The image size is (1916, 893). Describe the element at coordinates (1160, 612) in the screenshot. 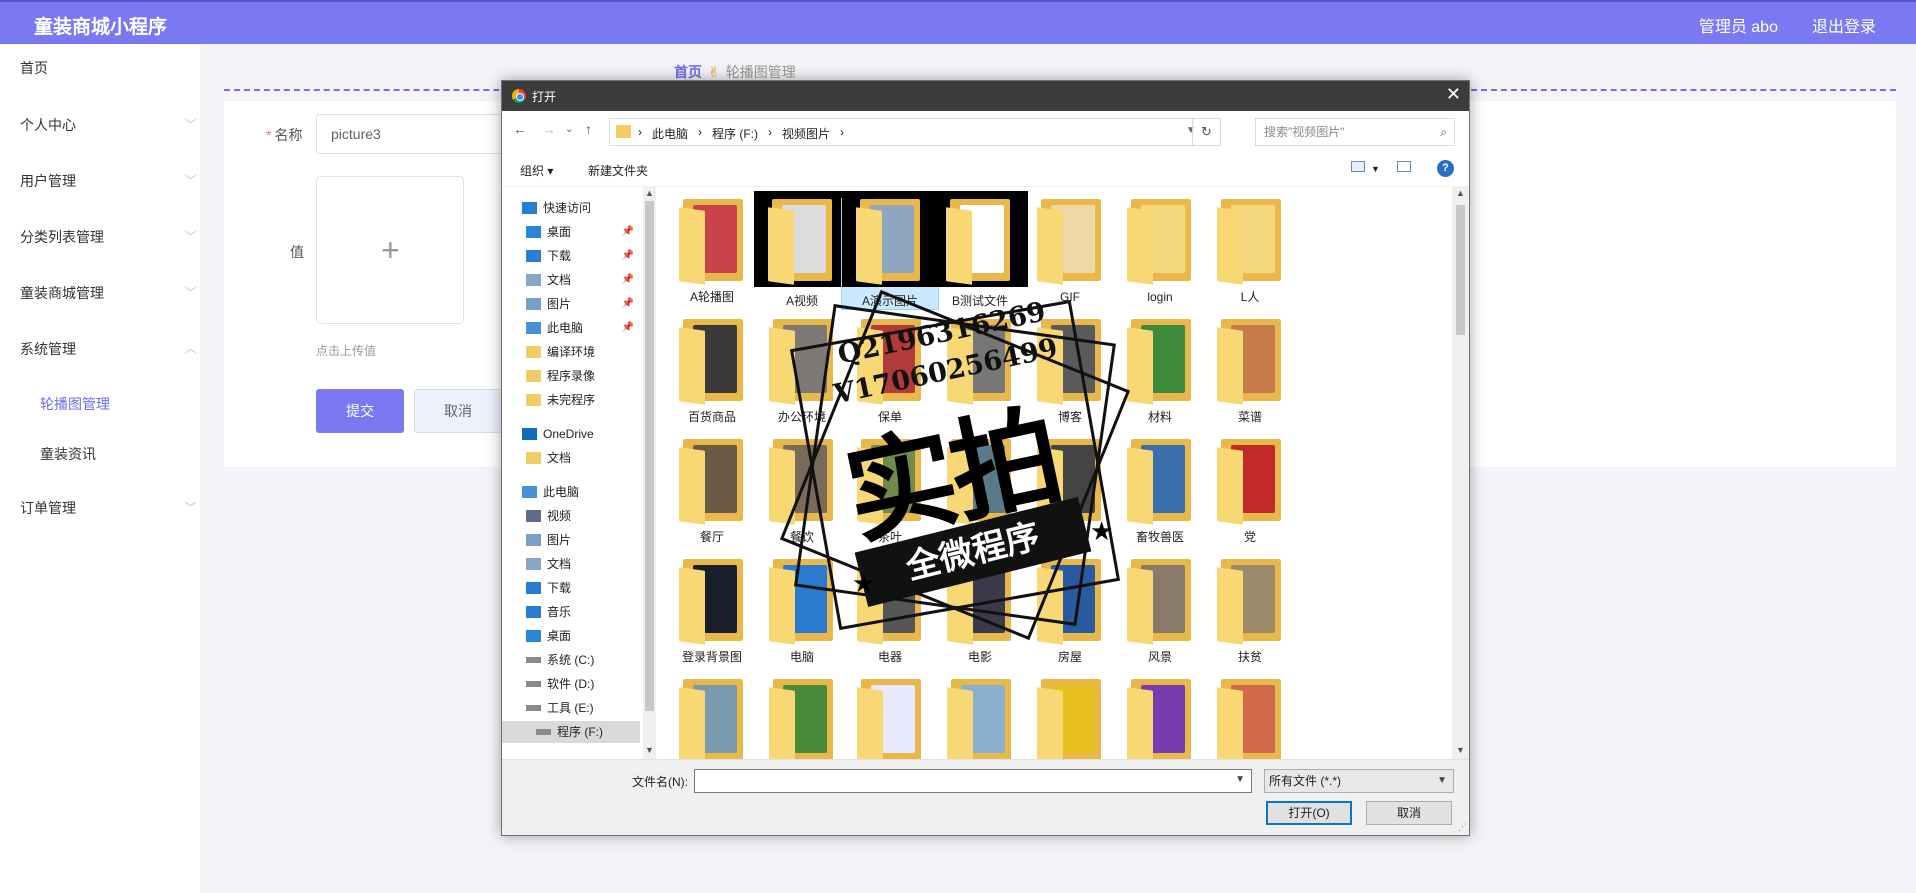

I see `file-item: 风景` at that location.